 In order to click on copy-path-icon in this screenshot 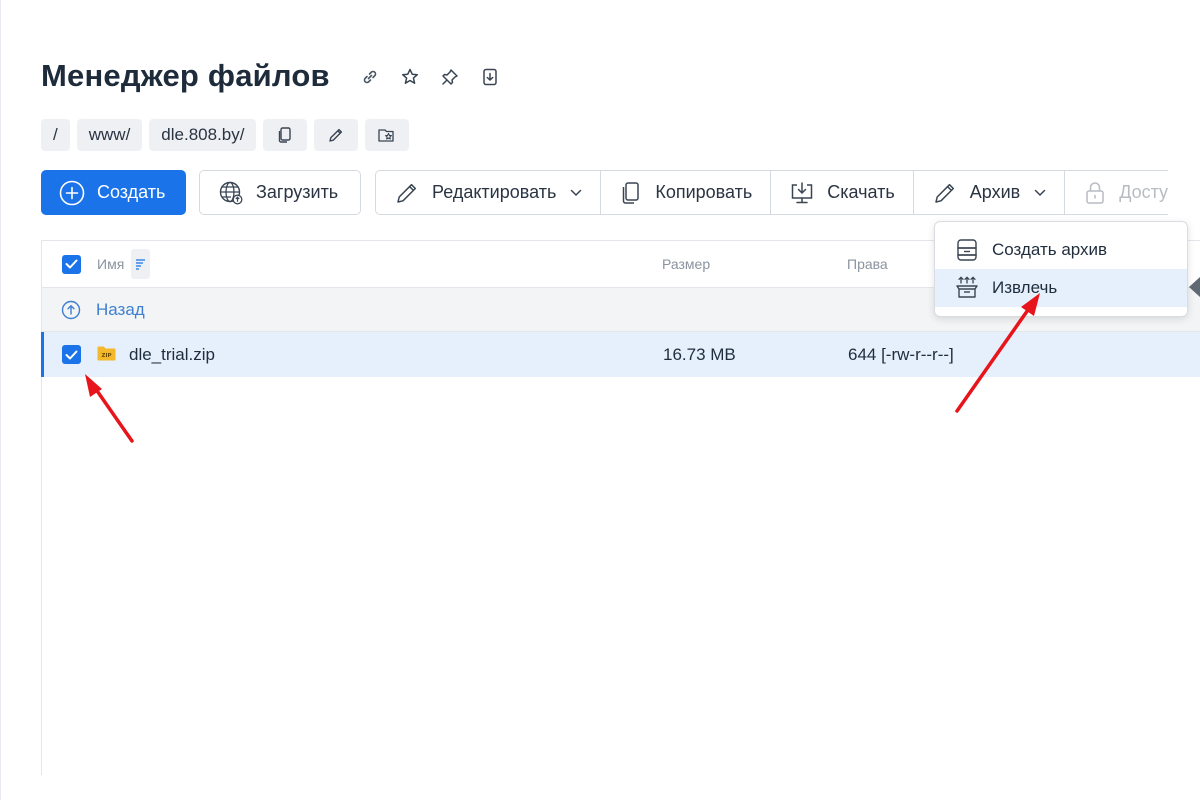, I will do `click(285, 135)`.